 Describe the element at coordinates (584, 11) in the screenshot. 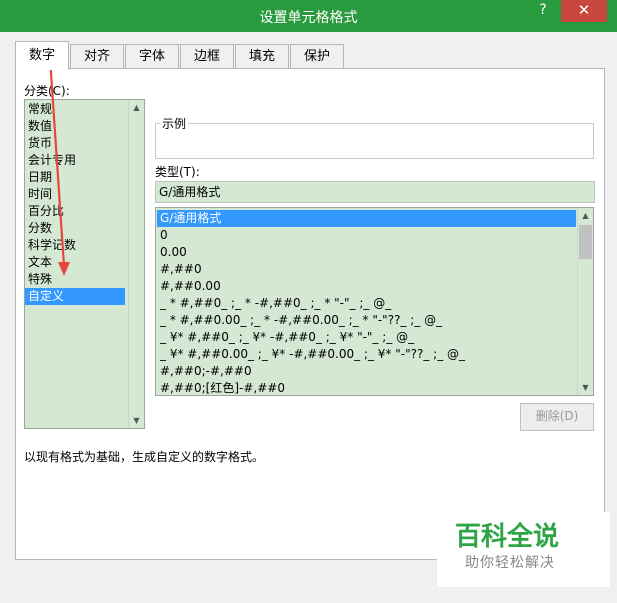

I see `close-button: ✕` at that location.